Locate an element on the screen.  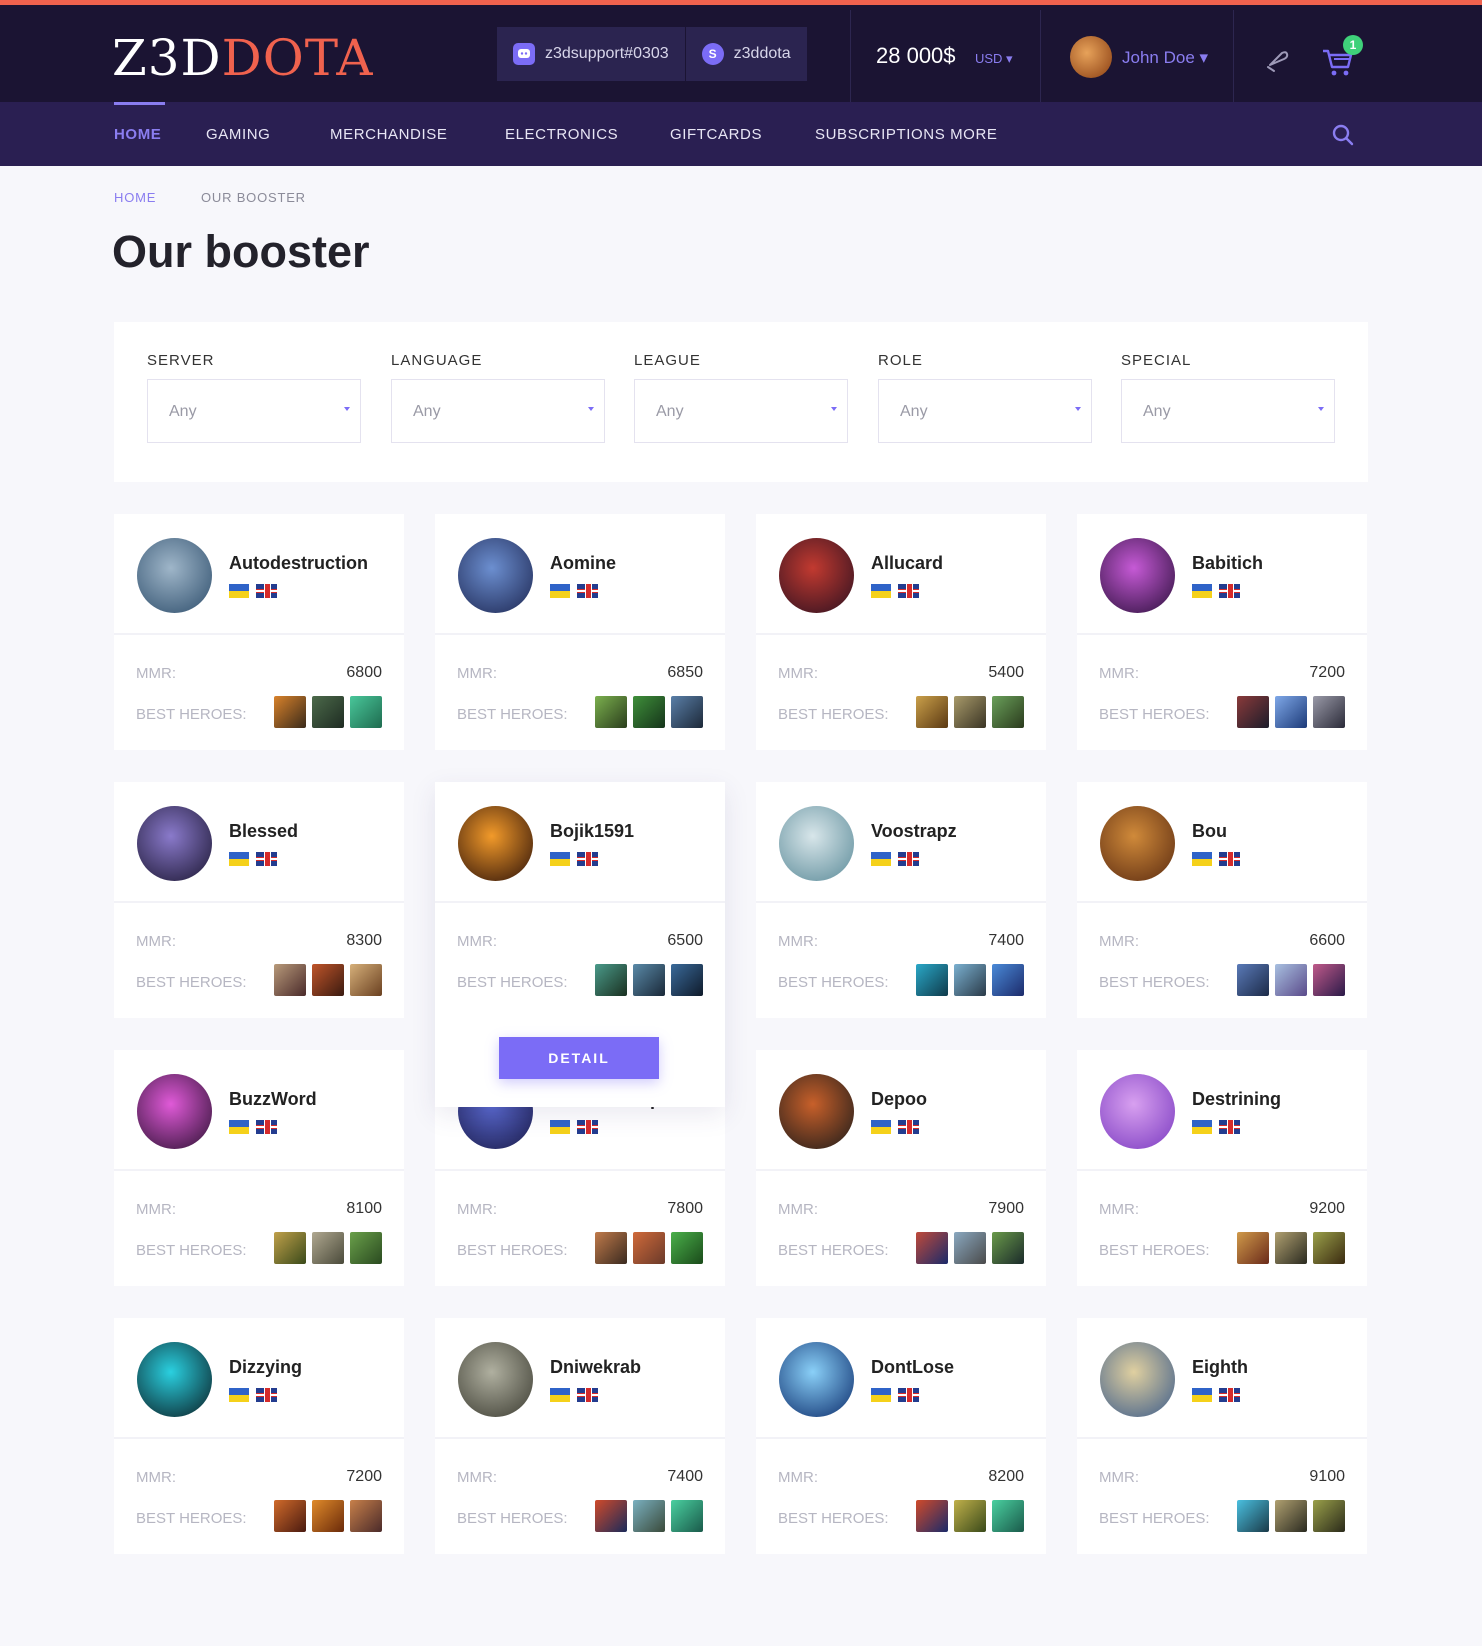
booster-card-header: Babitich is located at coordinates (1222, 574).